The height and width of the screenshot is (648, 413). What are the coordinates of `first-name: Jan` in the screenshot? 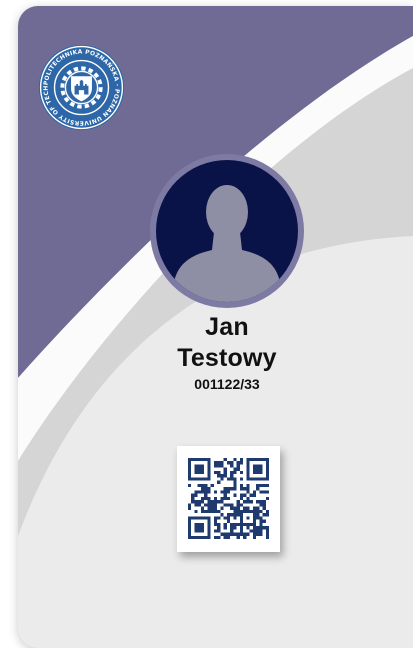 It's located at (227, 327).